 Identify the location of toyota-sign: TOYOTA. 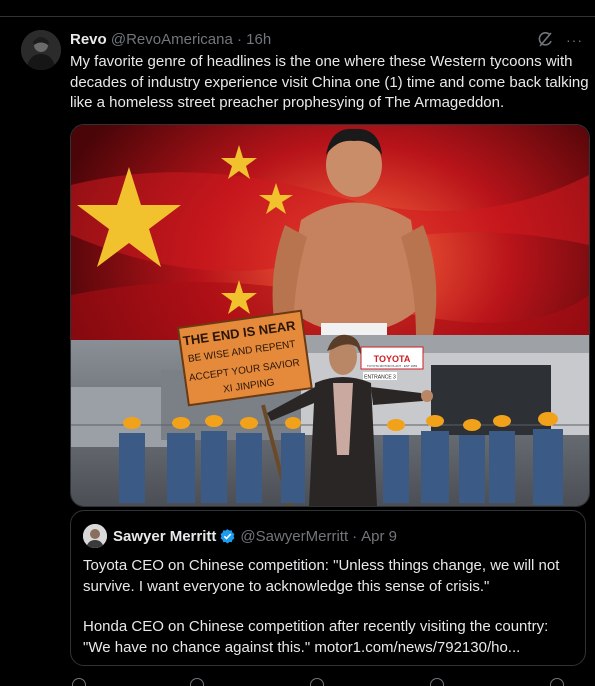
(392, 359).